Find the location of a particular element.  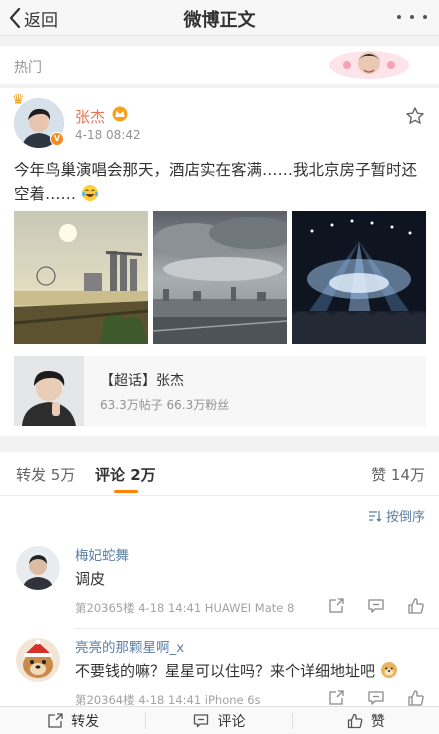

star-icon is located at coordinates (415, 116).